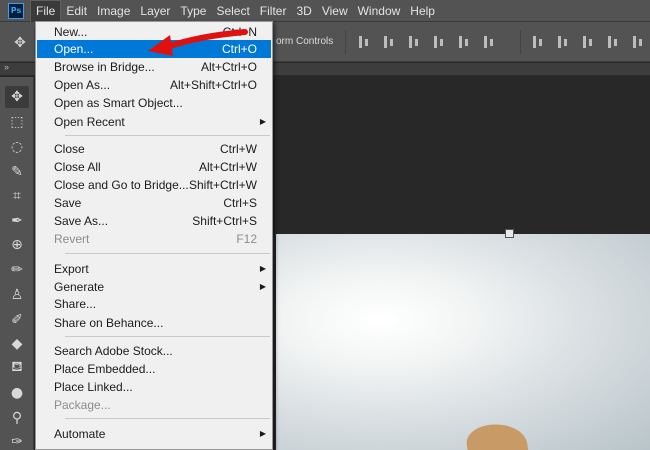  What do you see at coordinates (17, 320) in the screenshot?
I see `history-brush-icon: ✐` at bounding box center [17, 320].